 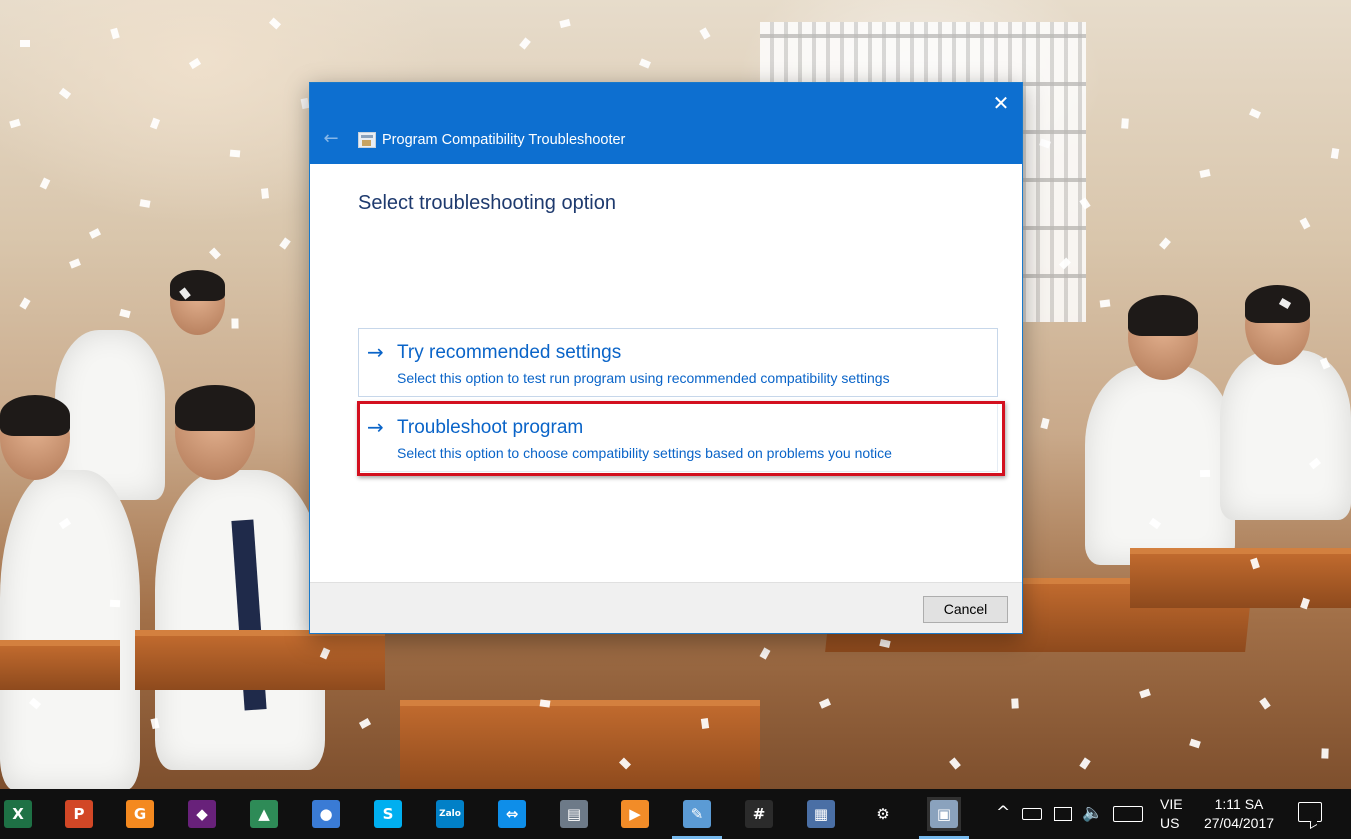 I want to click on network-tool-icon: ▤, so click(x=574, y=814).